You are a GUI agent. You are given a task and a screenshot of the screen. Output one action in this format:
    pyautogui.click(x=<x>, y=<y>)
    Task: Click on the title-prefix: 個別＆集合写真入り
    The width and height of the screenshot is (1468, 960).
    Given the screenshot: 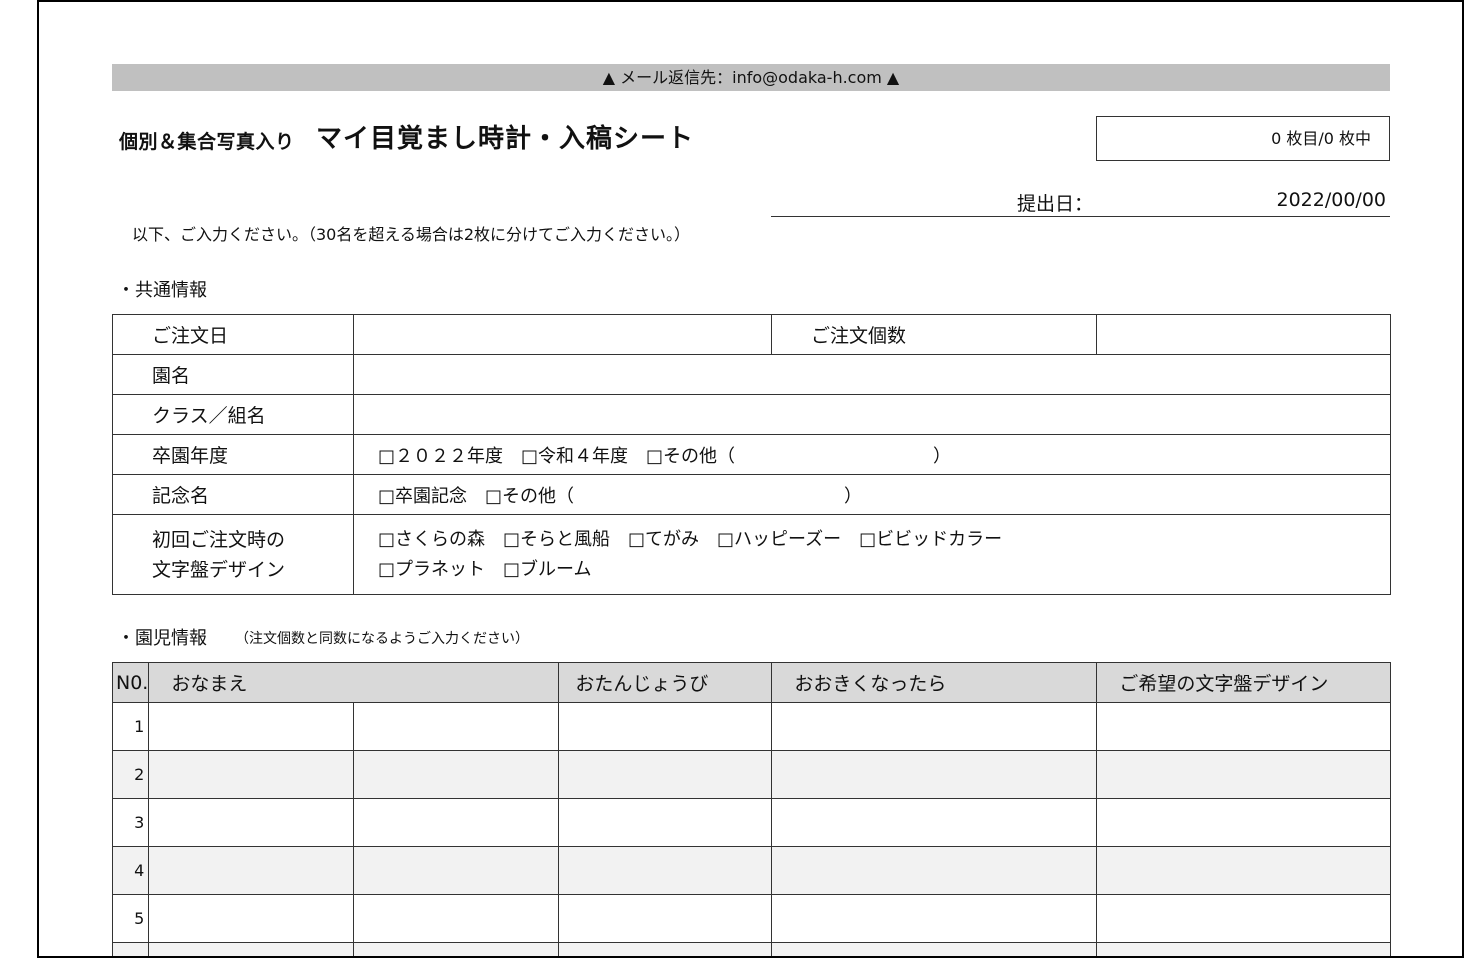 What is the action you would take?
    pyautogui.click(x=207, y=142)
    